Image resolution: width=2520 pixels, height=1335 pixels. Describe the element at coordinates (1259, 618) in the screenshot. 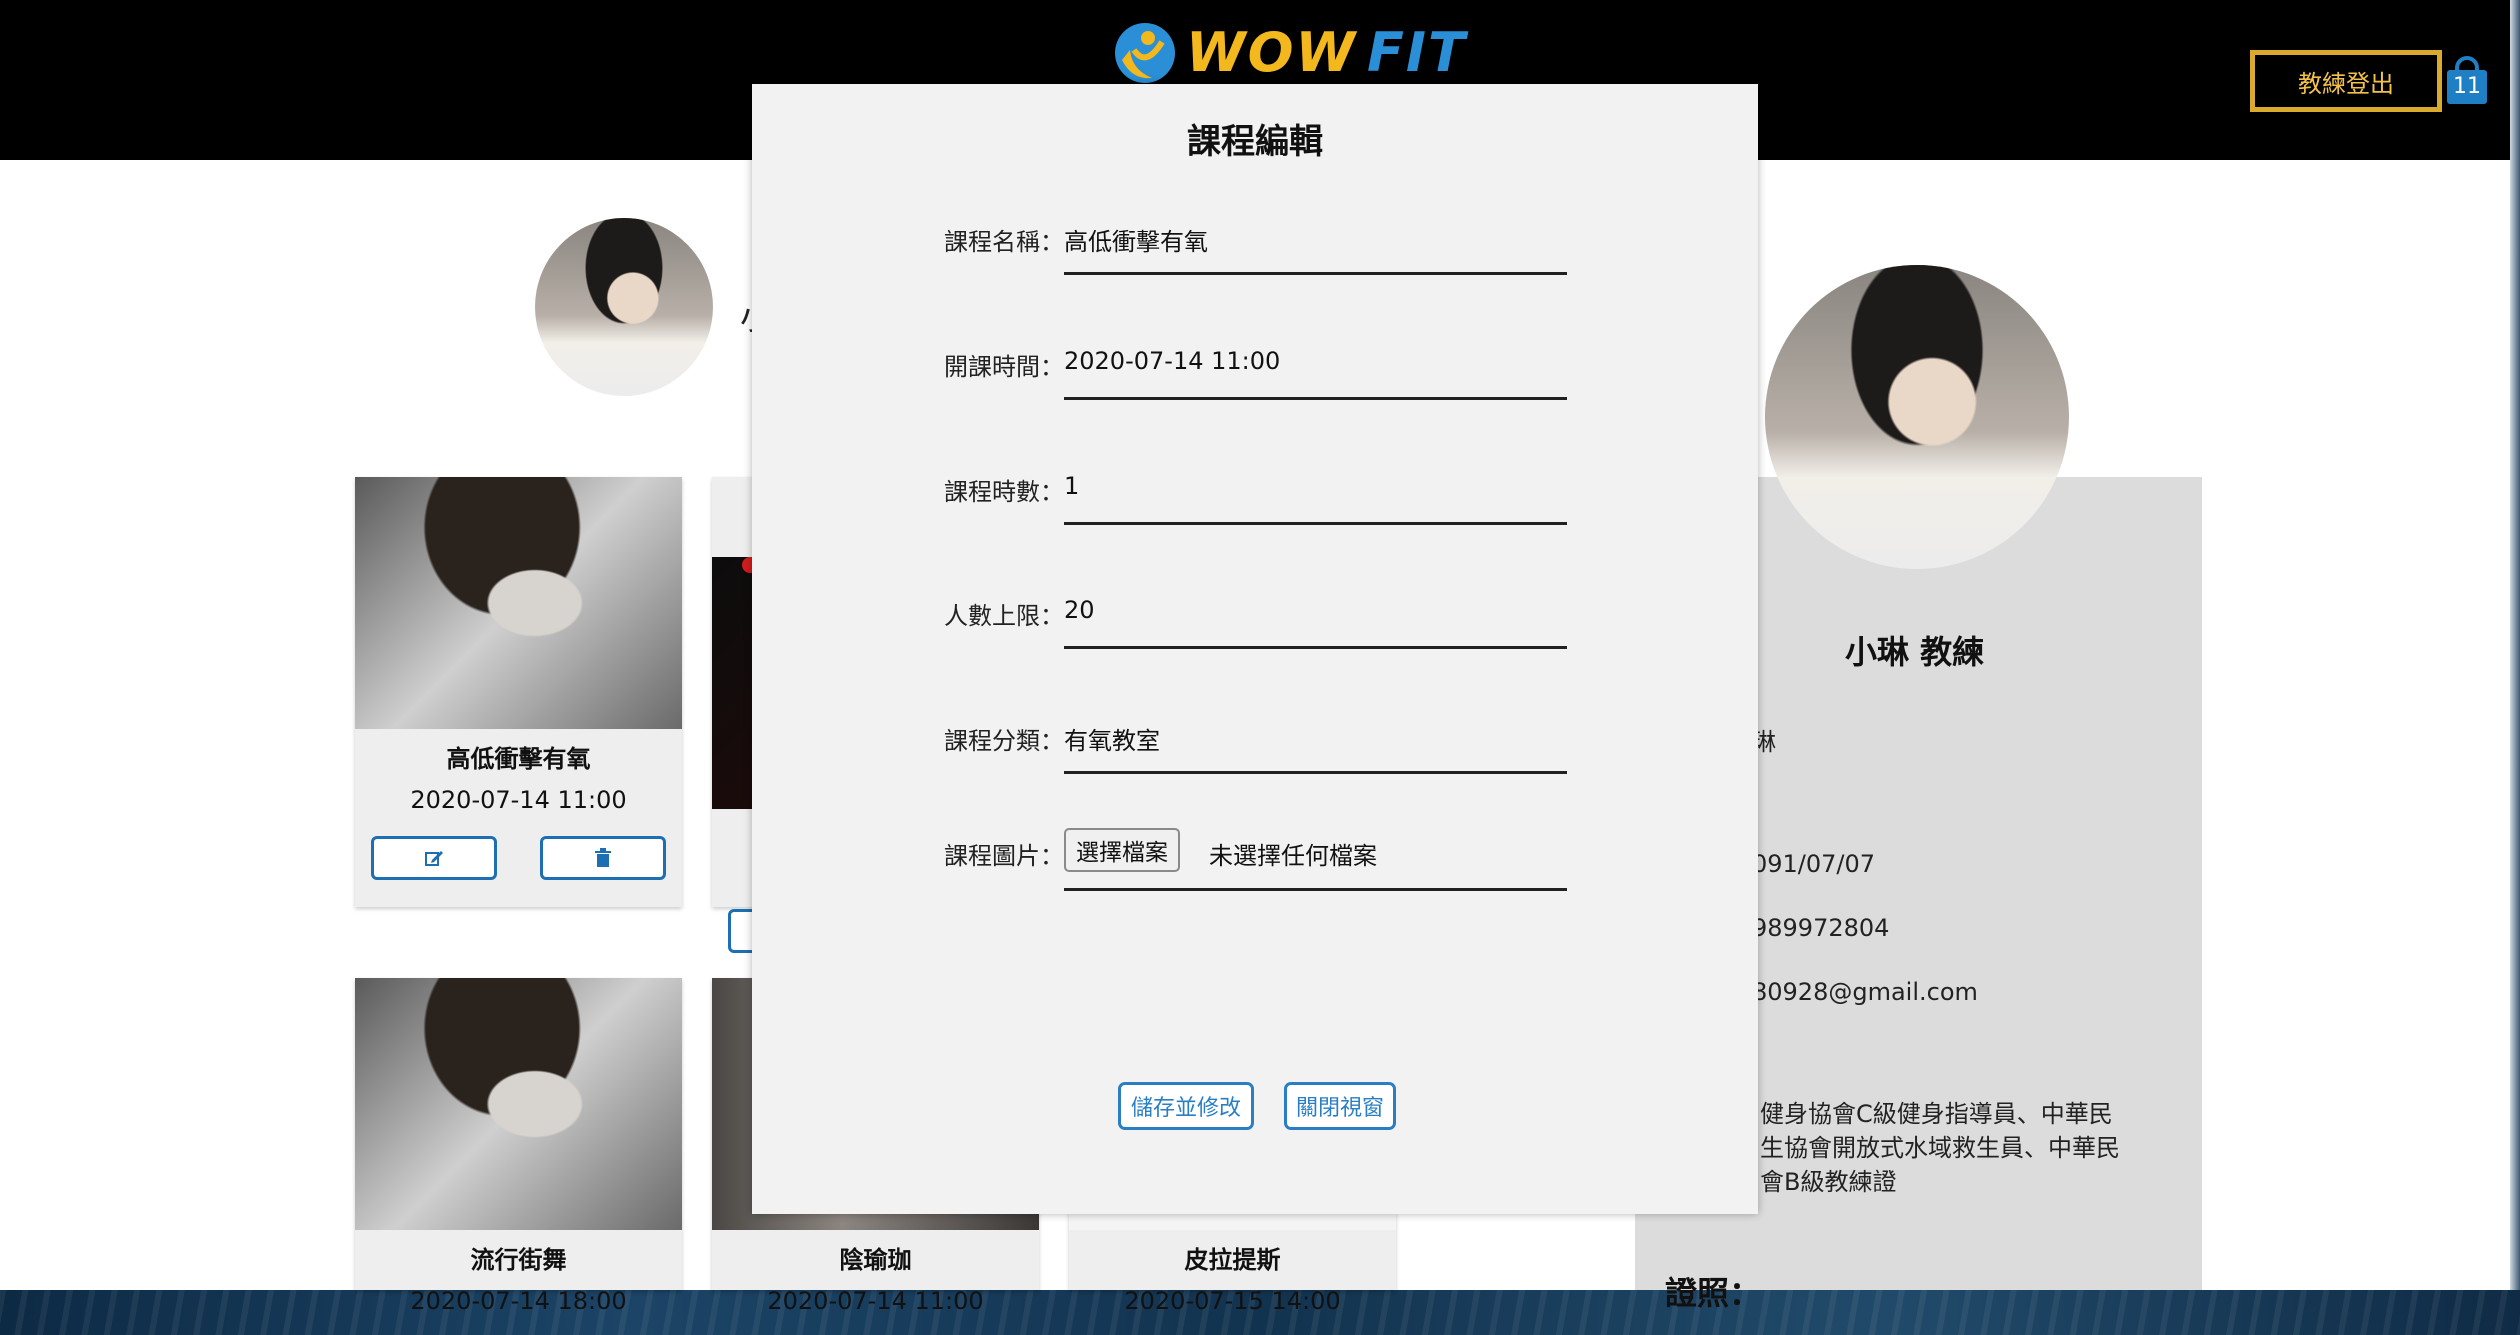

I see `capacity-field-row: 人數上限： 20` at that location.